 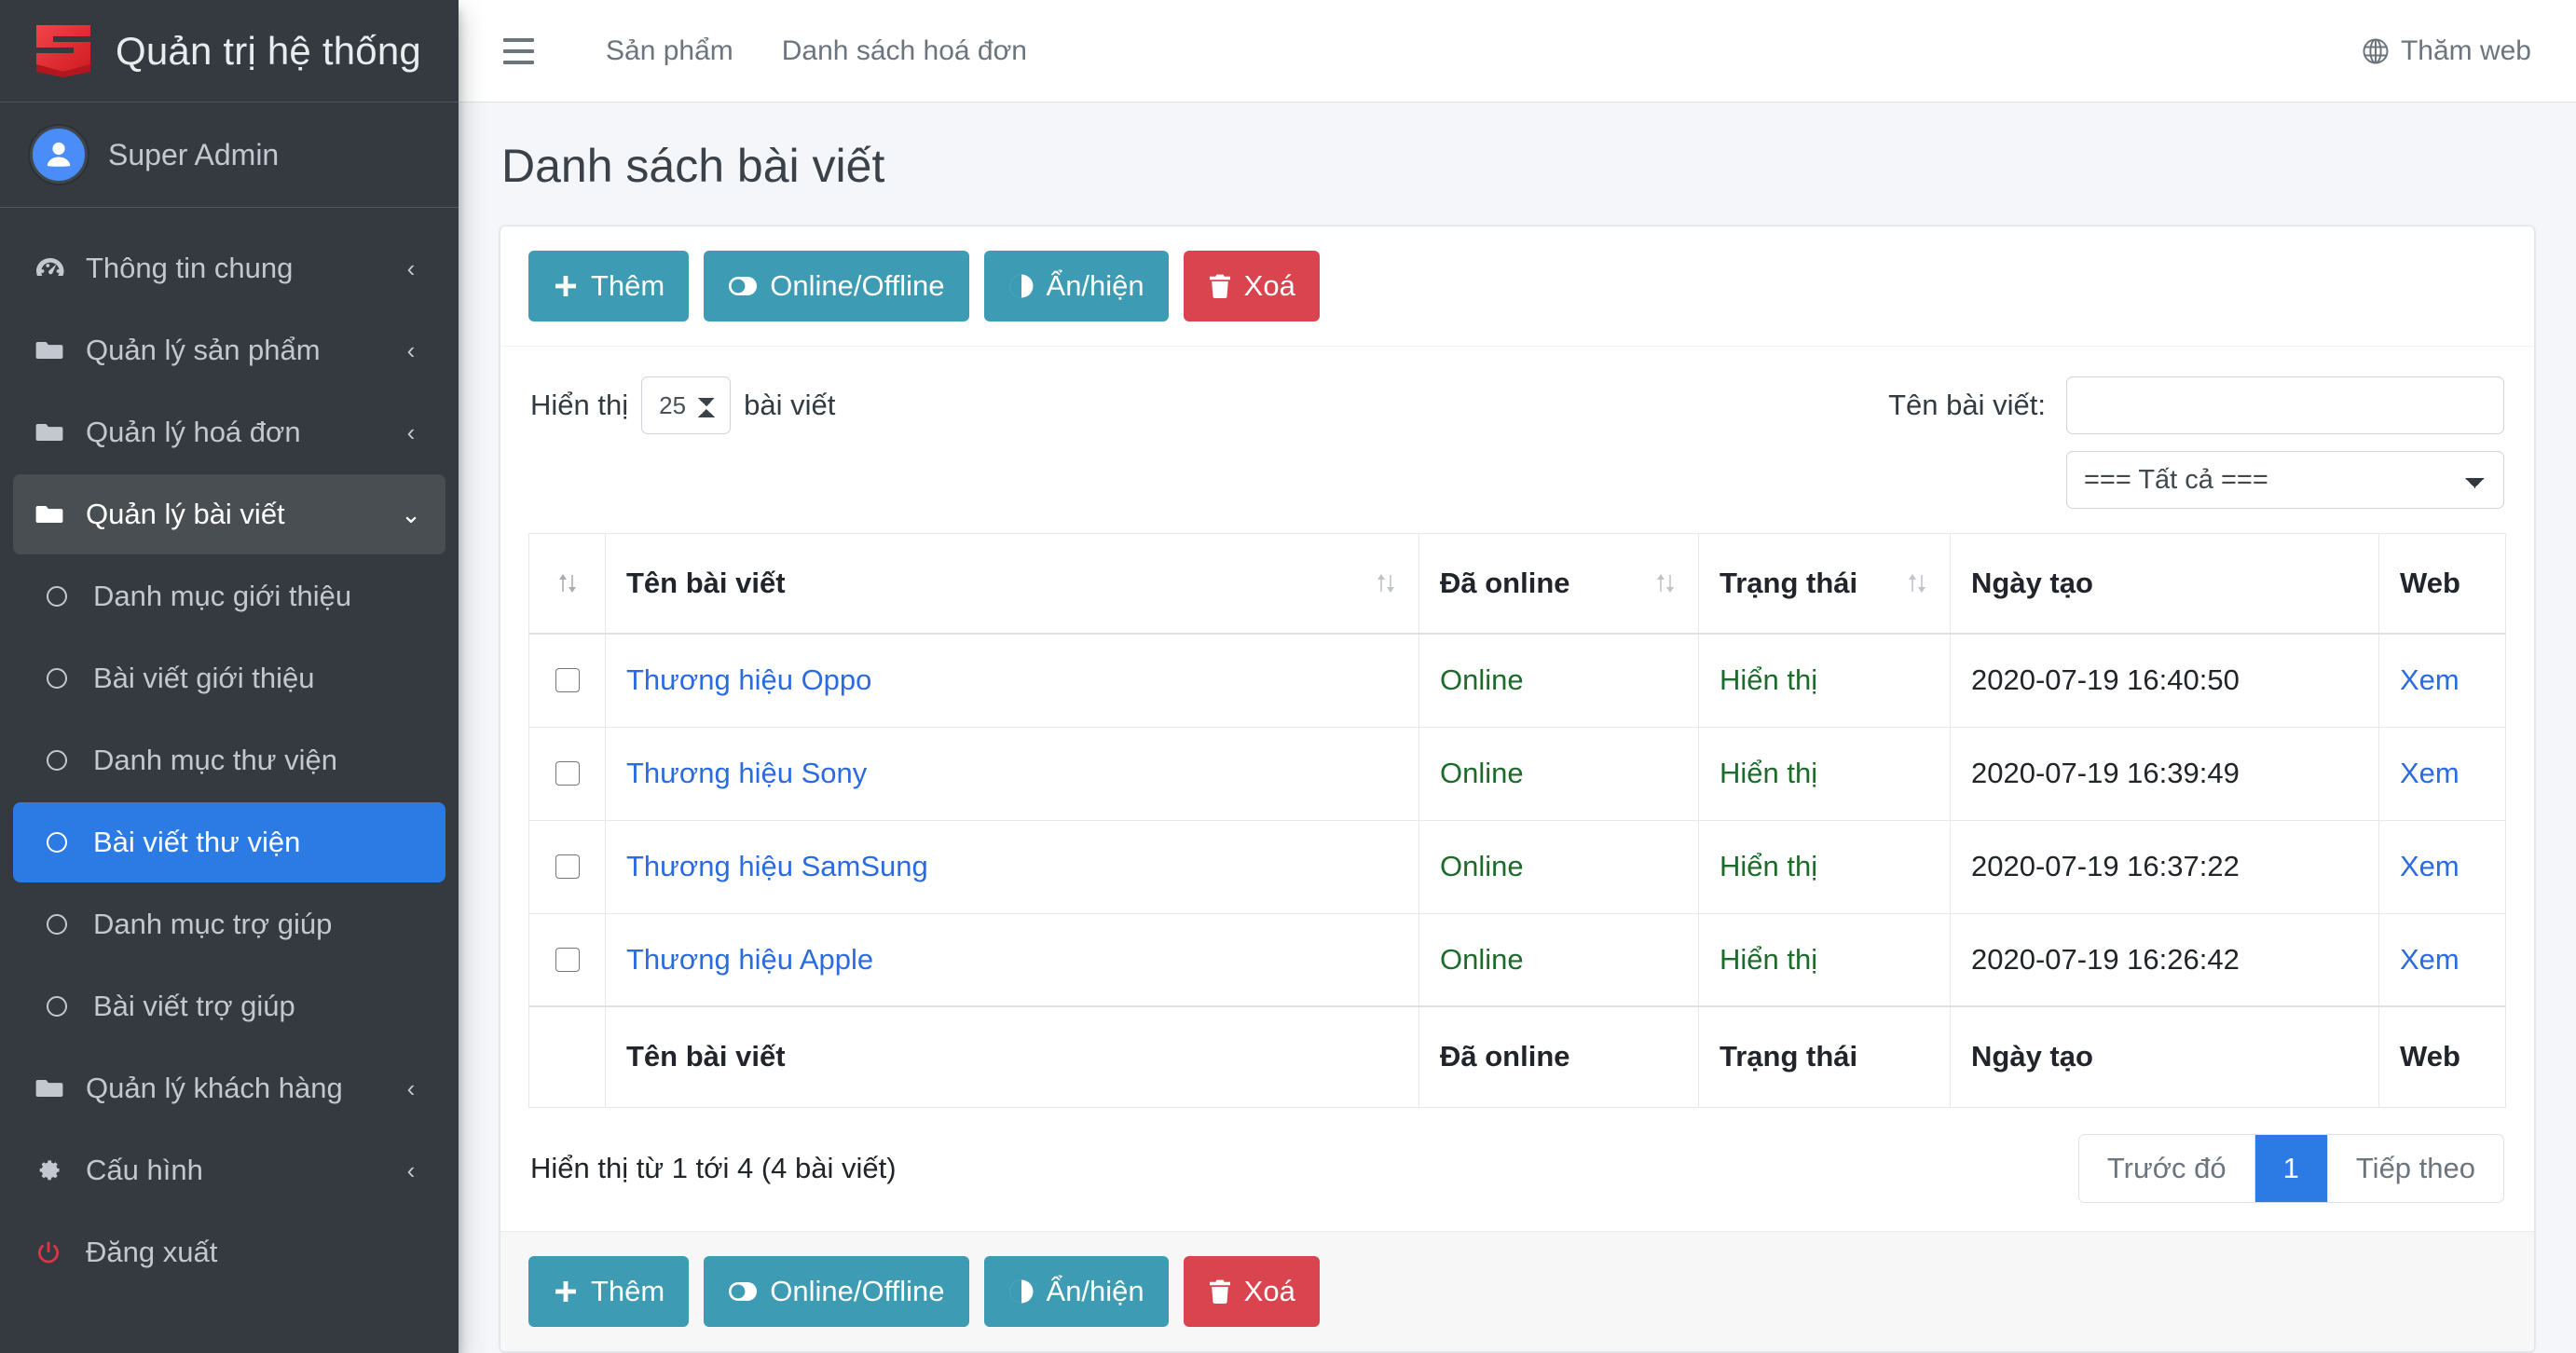 I want to click on category-filter-select: === Tất cả ===, so click(x=2285, y=479).